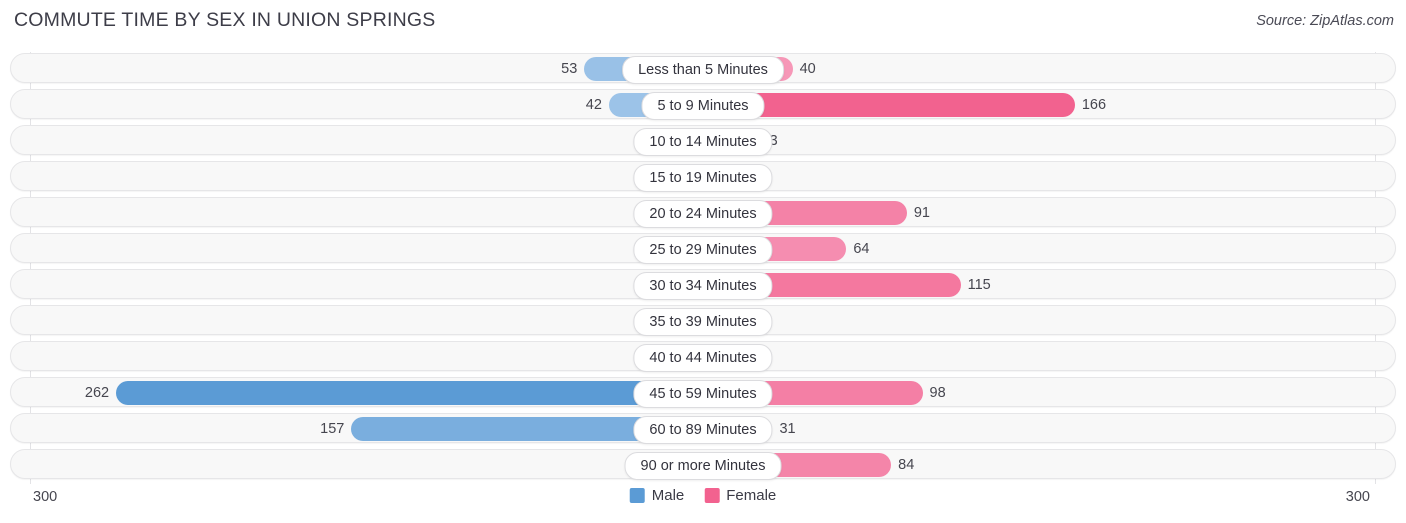 Image resolution: width=1406 pixels, height=523 pixels. Describe the element at coordinates (593, 105) in the screenshot. I see `value-label-male: 42` at that location.